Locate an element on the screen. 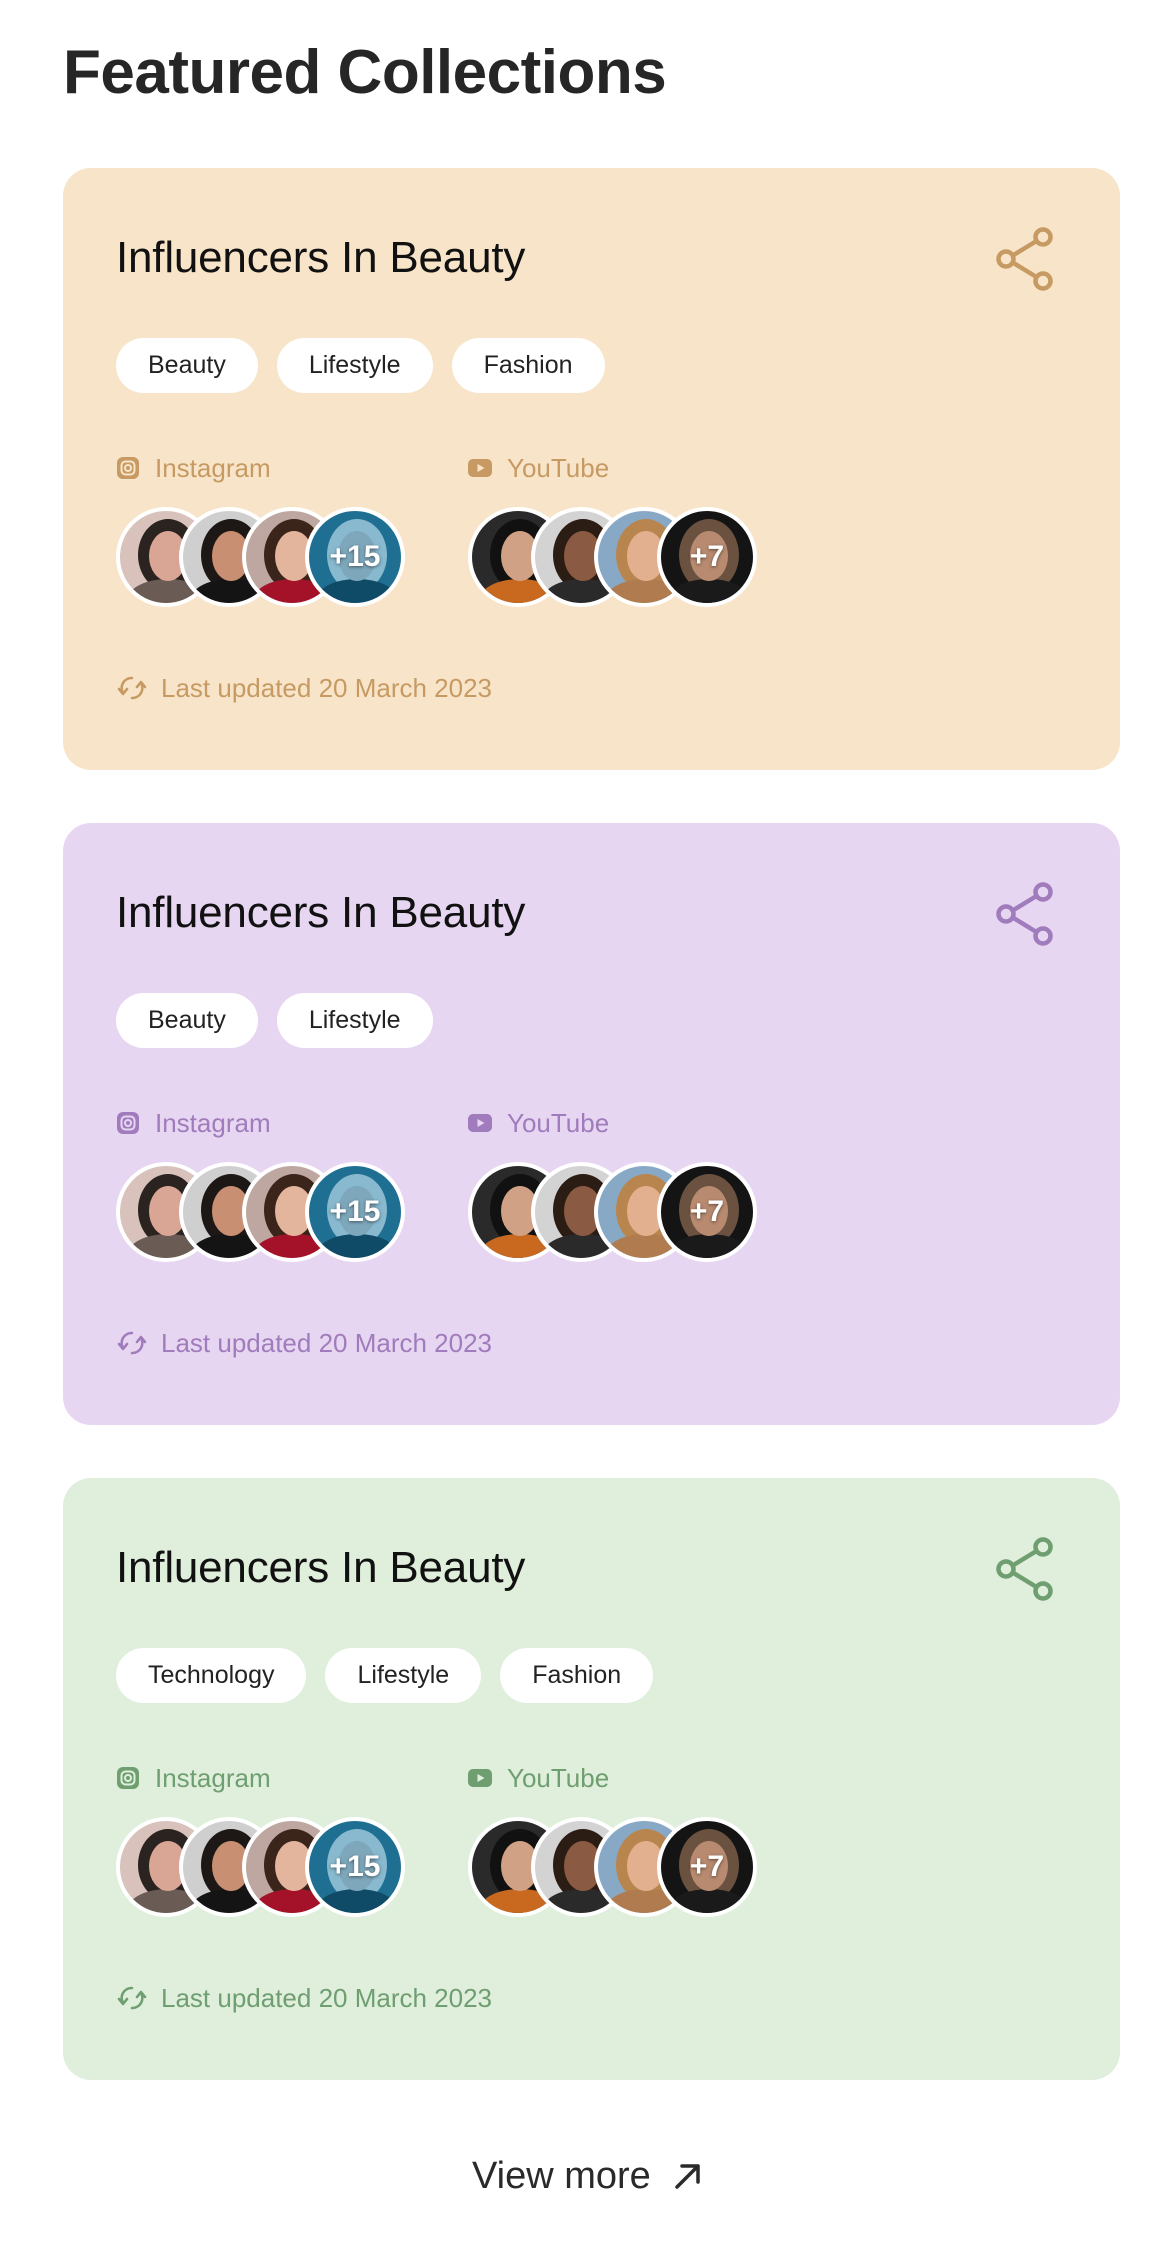 This screenshot has height=2252, width=1160. category-tag: Technology is located at coordinates (211, 1675).